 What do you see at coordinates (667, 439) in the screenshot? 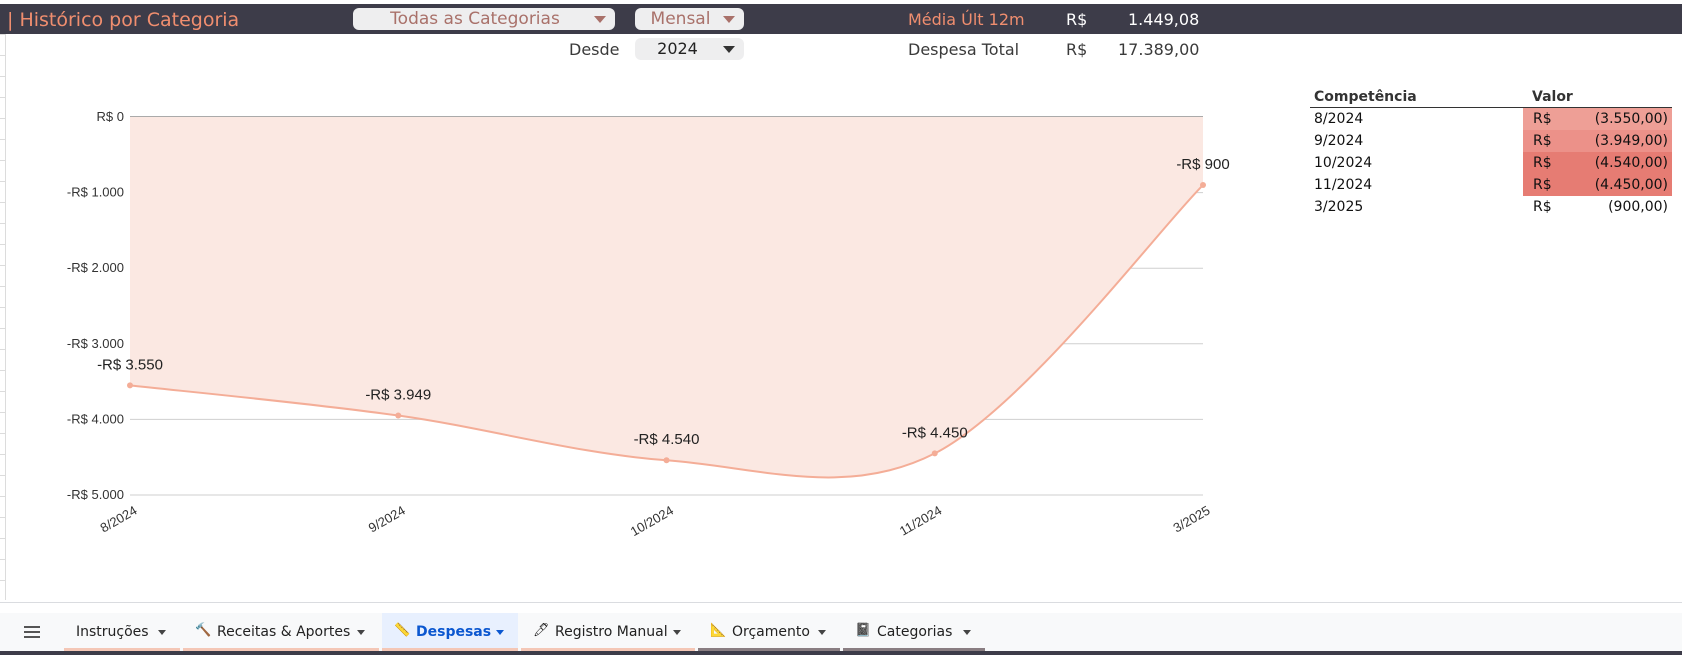
I see `data-label: -R$ 4.540` at bounding box center [667, 439].